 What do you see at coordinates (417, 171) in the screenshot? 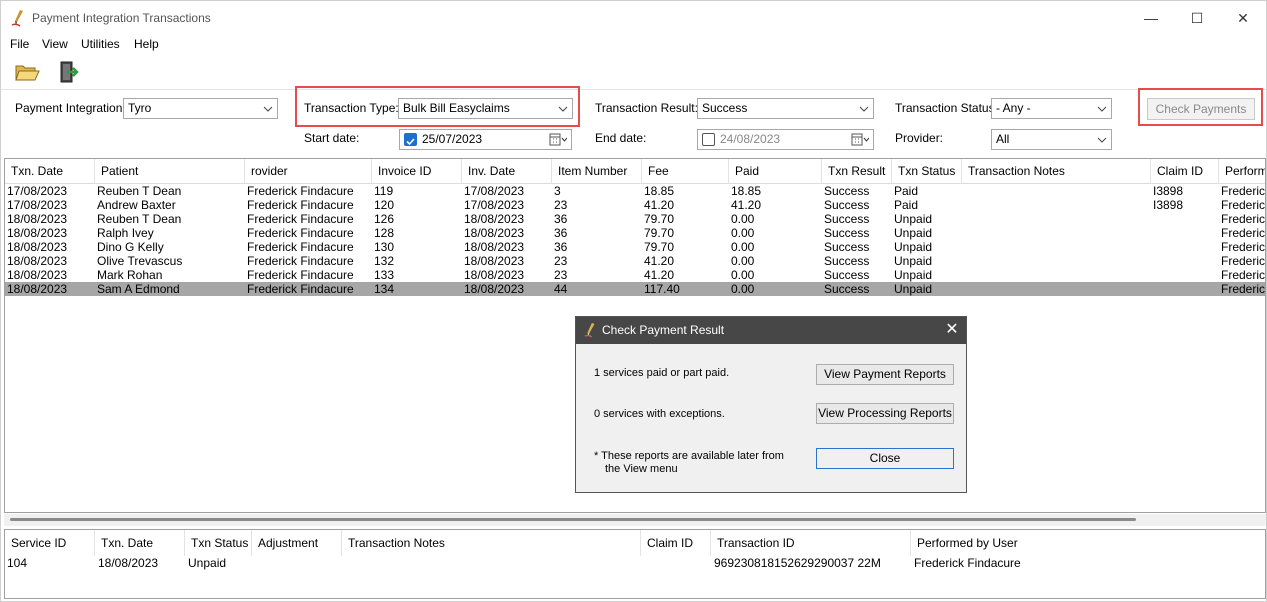
I see `column-header: Invoice ID` at bounding box center [417, 171].